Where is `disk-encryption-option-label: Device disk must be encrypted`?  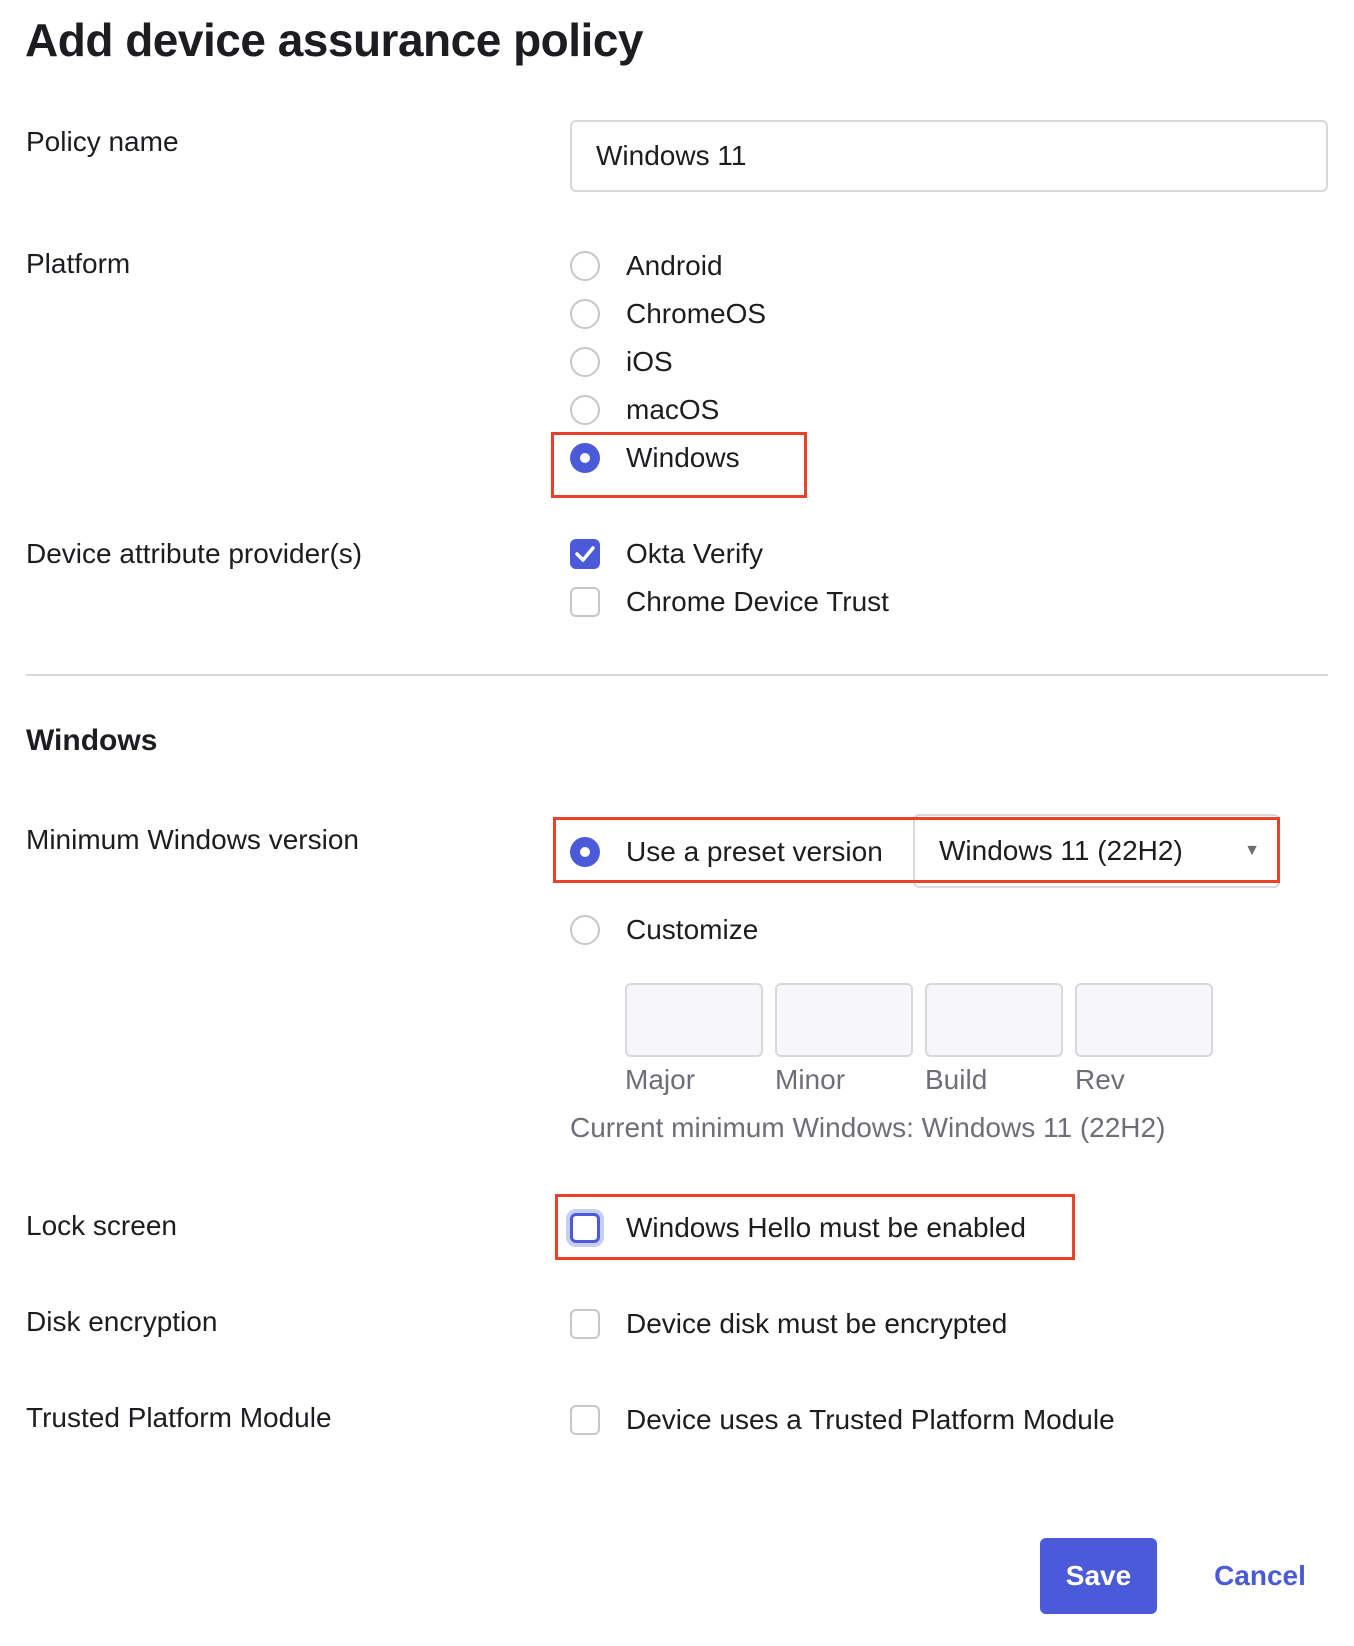
disk-encryption-option-label: Device disk must be encrypted is located at coordinates (817, 1323).